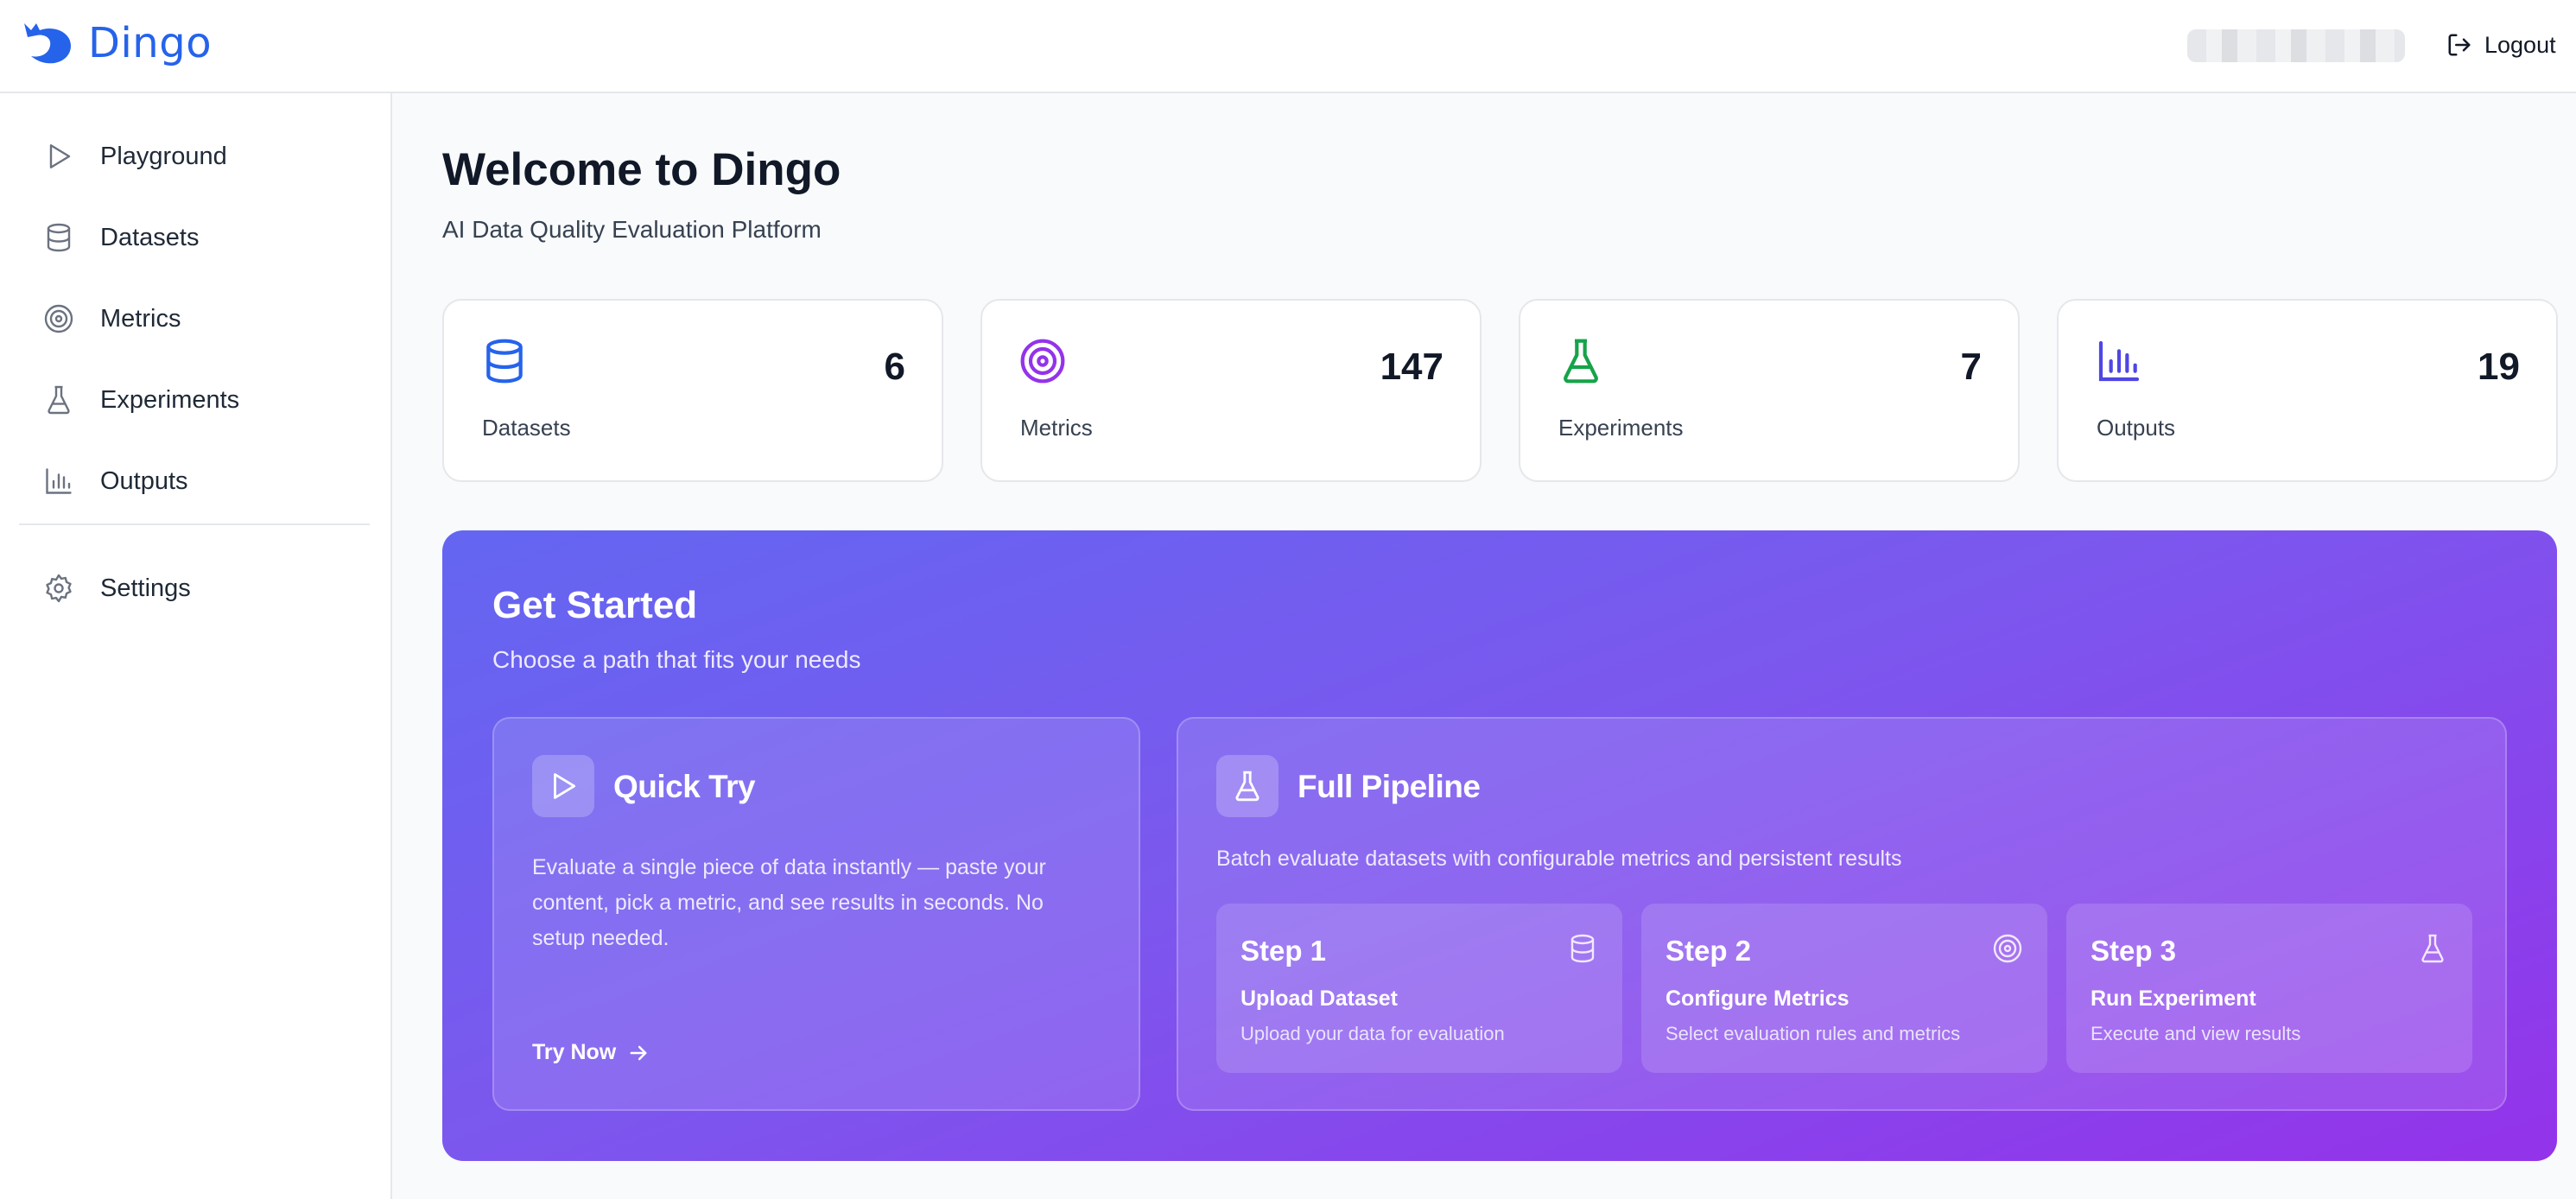  Describe the element at coordinates (2196, 1033) in the screenshot. I see `step-description: Execute and view results` at that location.